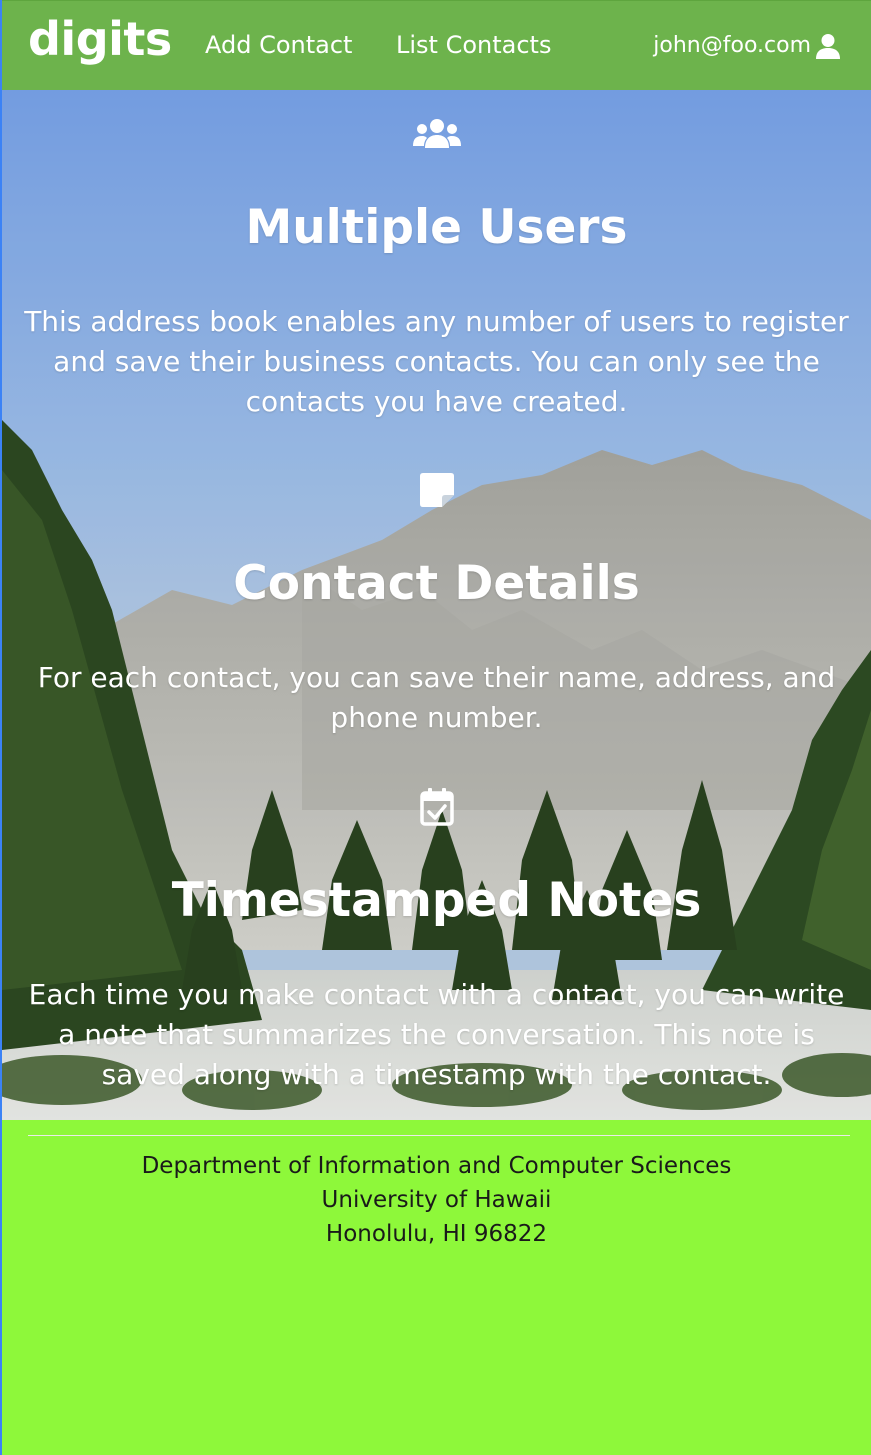 The height and width of the screenshot is (1455, 871). I want to click on sticky-note-icon, so click(436, 490).